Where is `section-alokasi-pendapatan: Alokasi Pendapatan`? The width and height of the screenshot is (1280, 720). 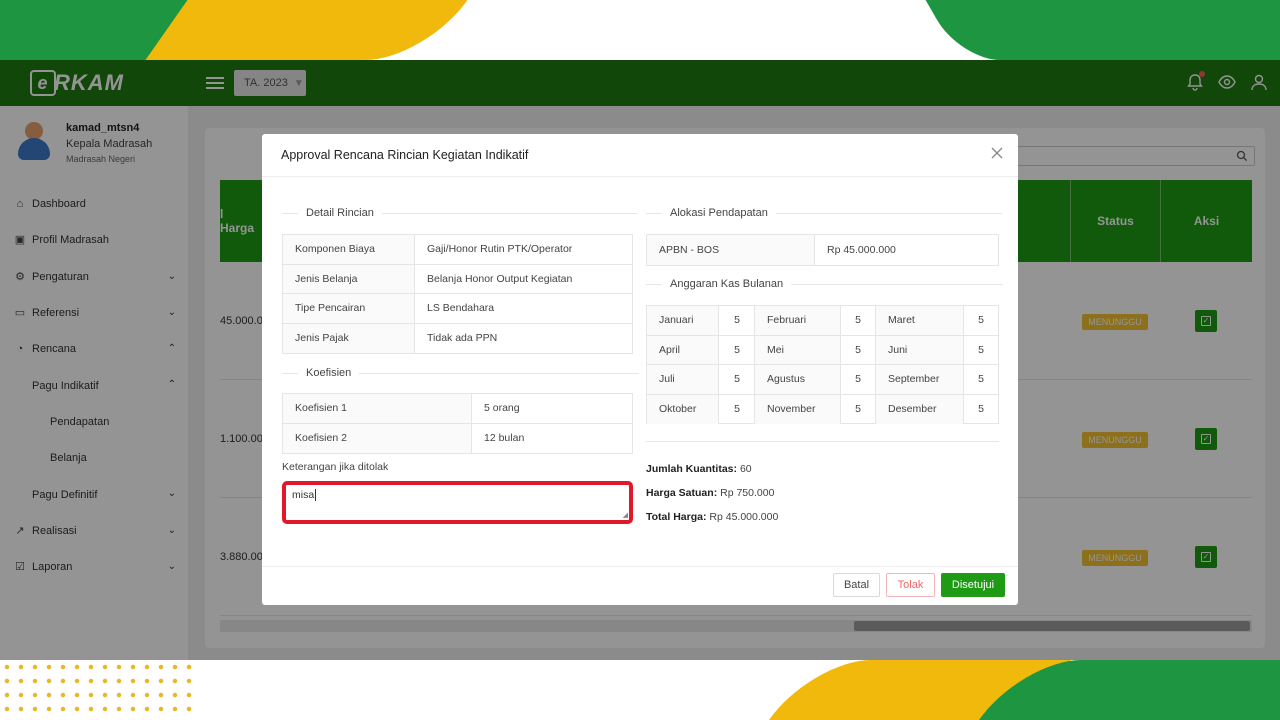
section-alokasi-pendapatan: Alokasi Pendapatan is located at coordinates (824, 213).